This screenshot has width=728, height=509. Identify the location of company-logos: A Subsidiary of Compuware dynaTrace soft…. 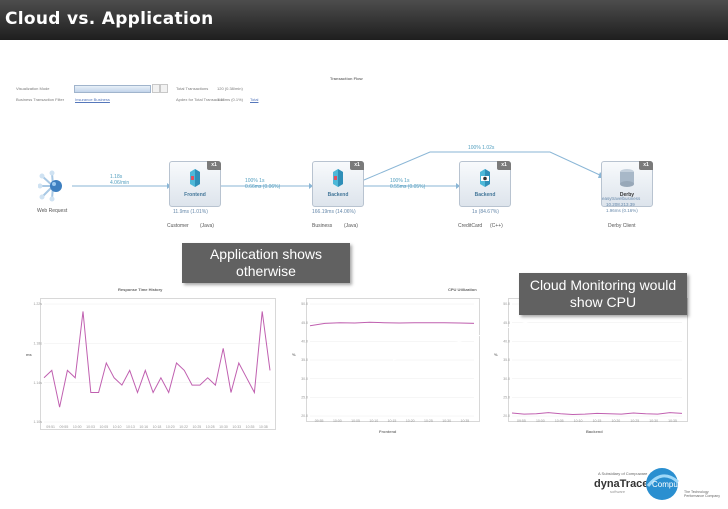
(658, 483).